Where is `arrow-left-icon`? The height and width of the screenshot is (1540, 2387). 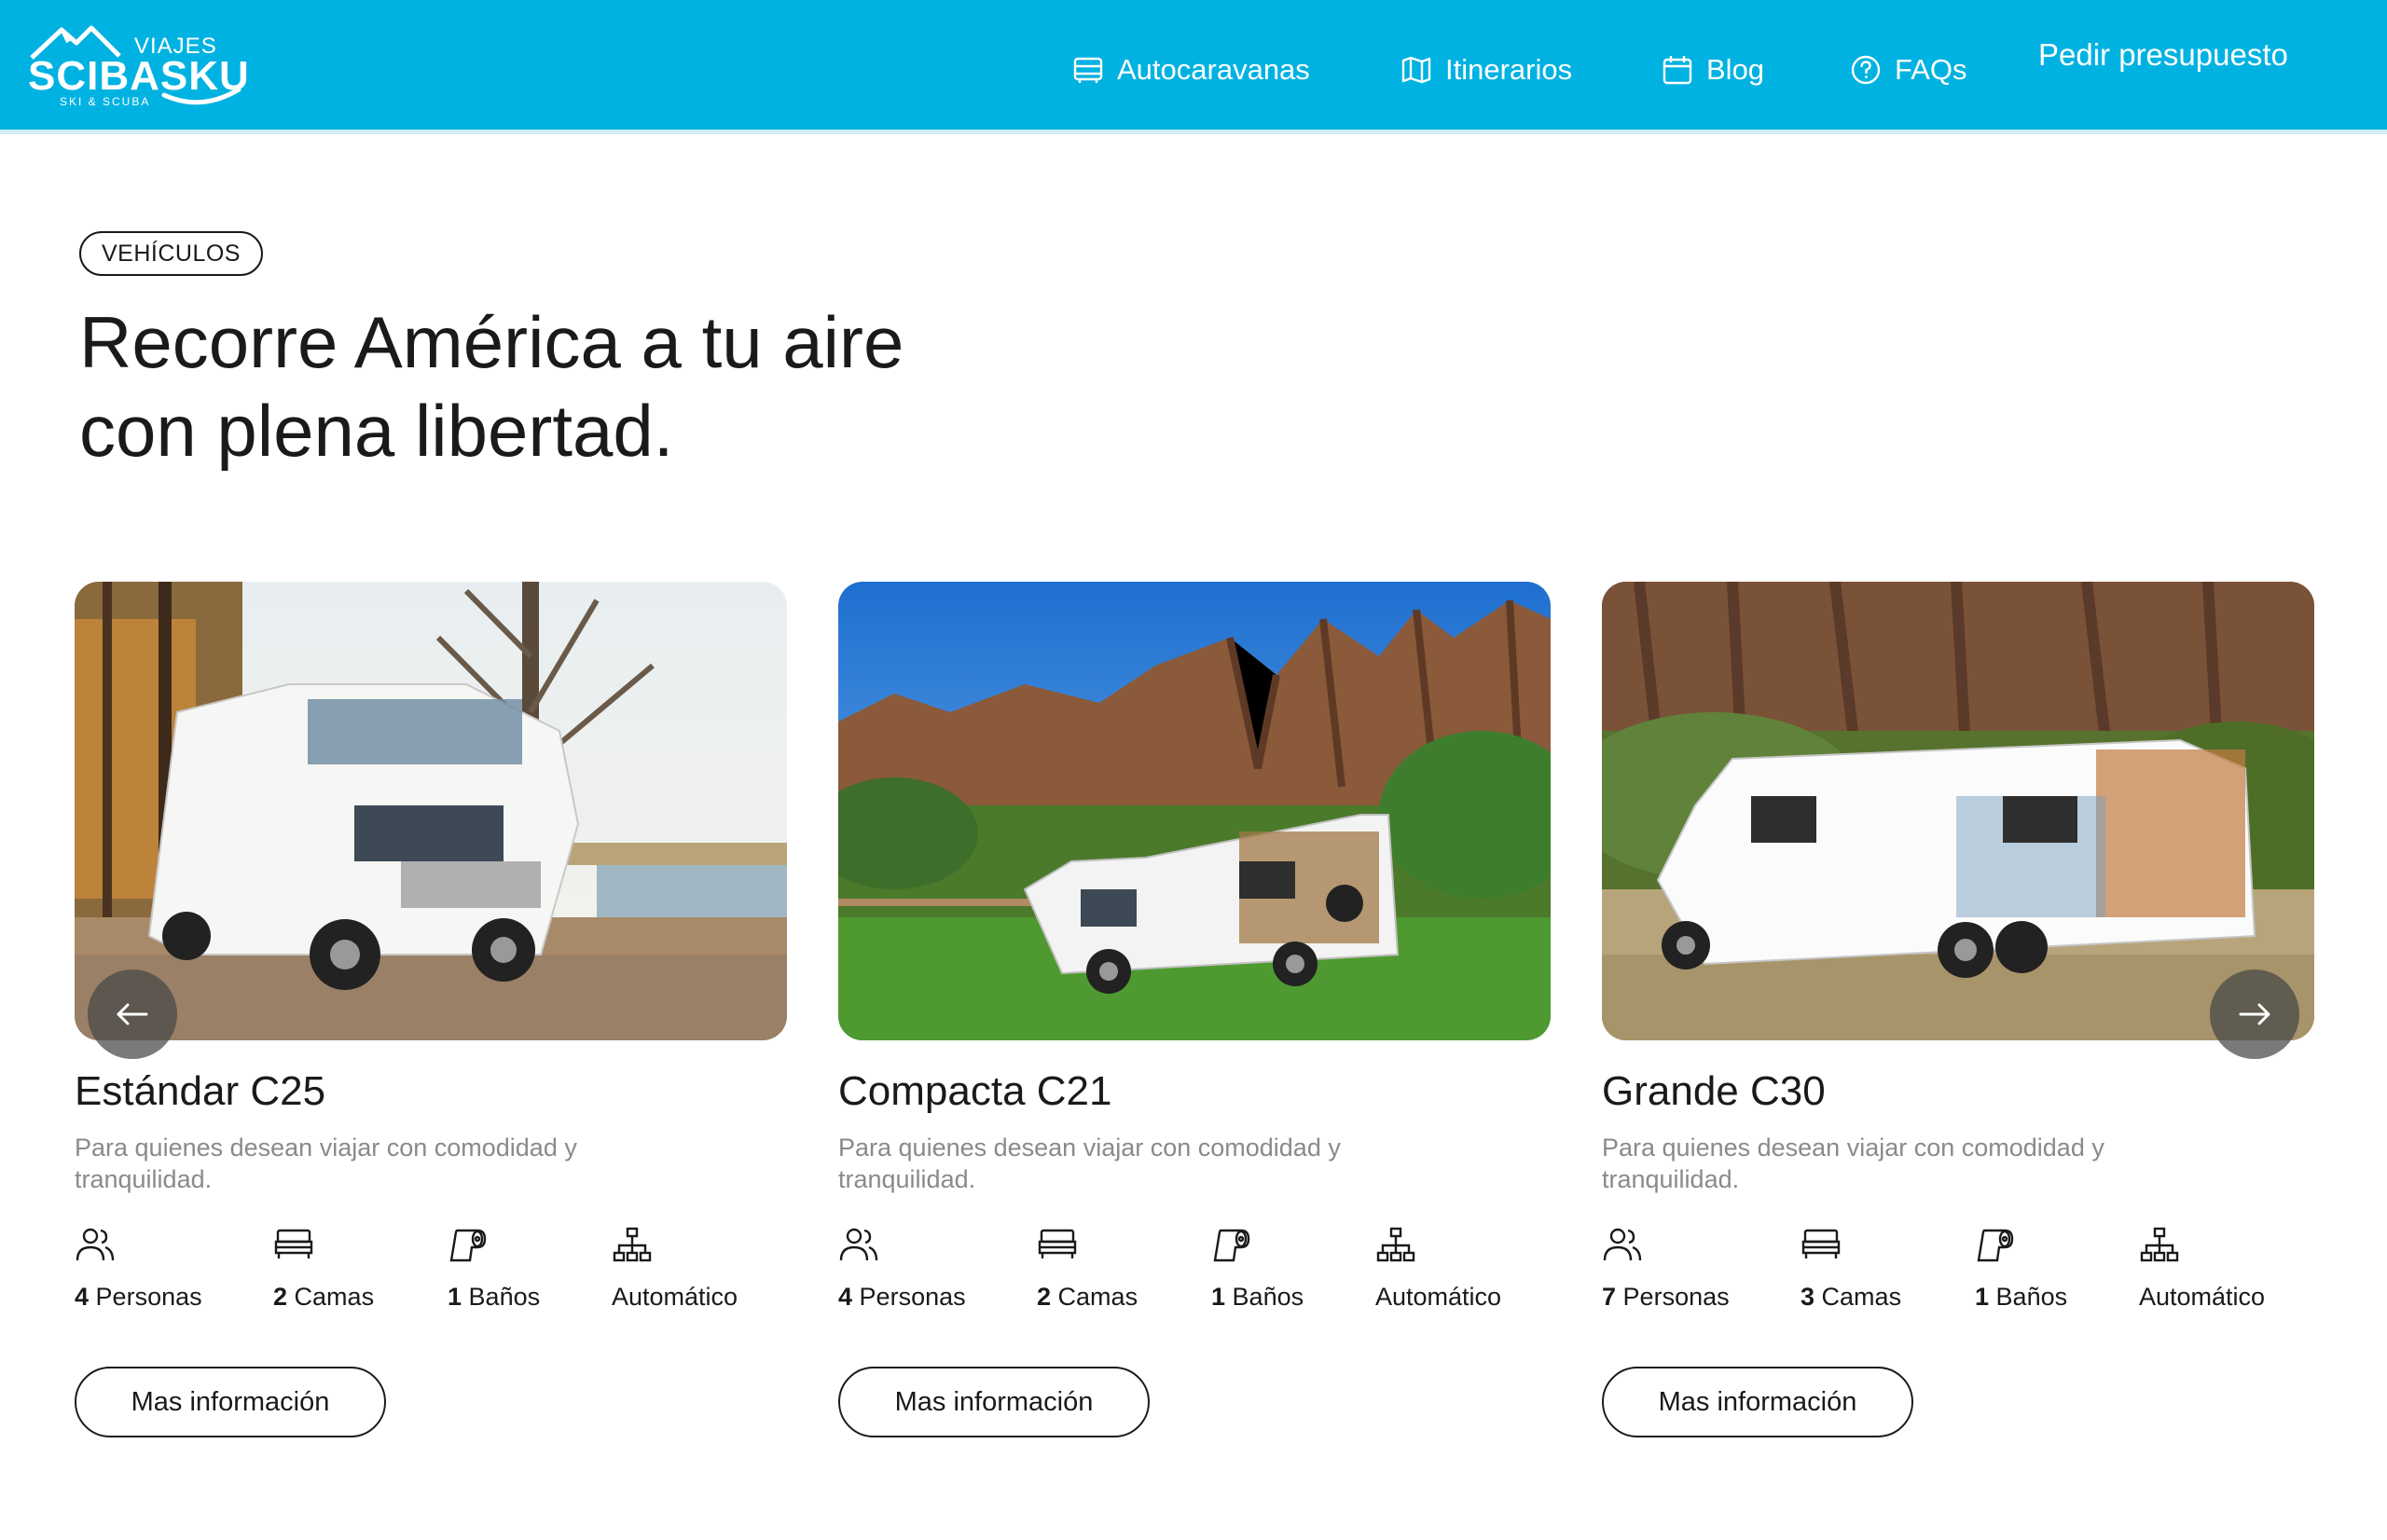
arrow-left-icon is located at coordinates (132, 1014).